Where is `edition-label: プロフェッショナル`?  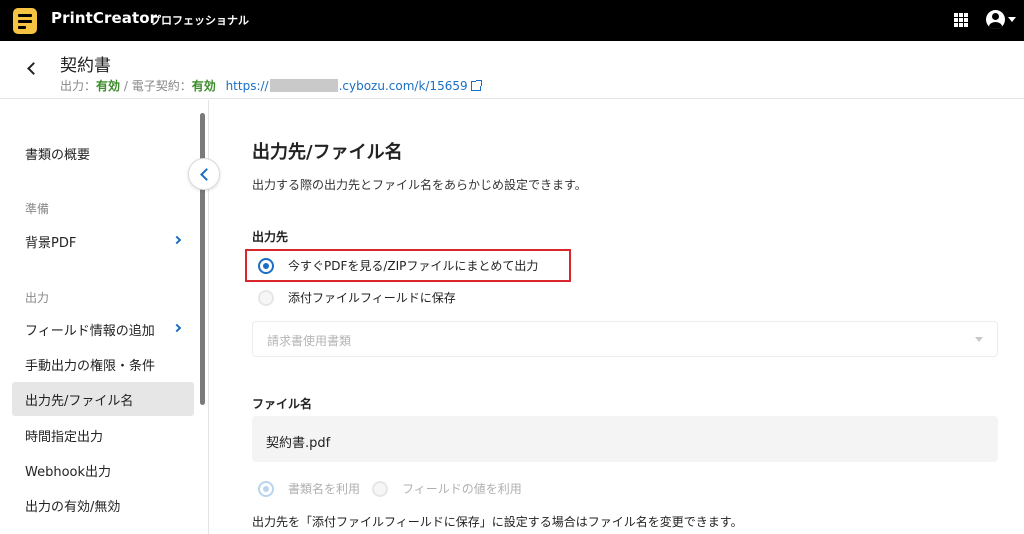
edition-label: プロフェッショナル is located at coordinates (199, 20).